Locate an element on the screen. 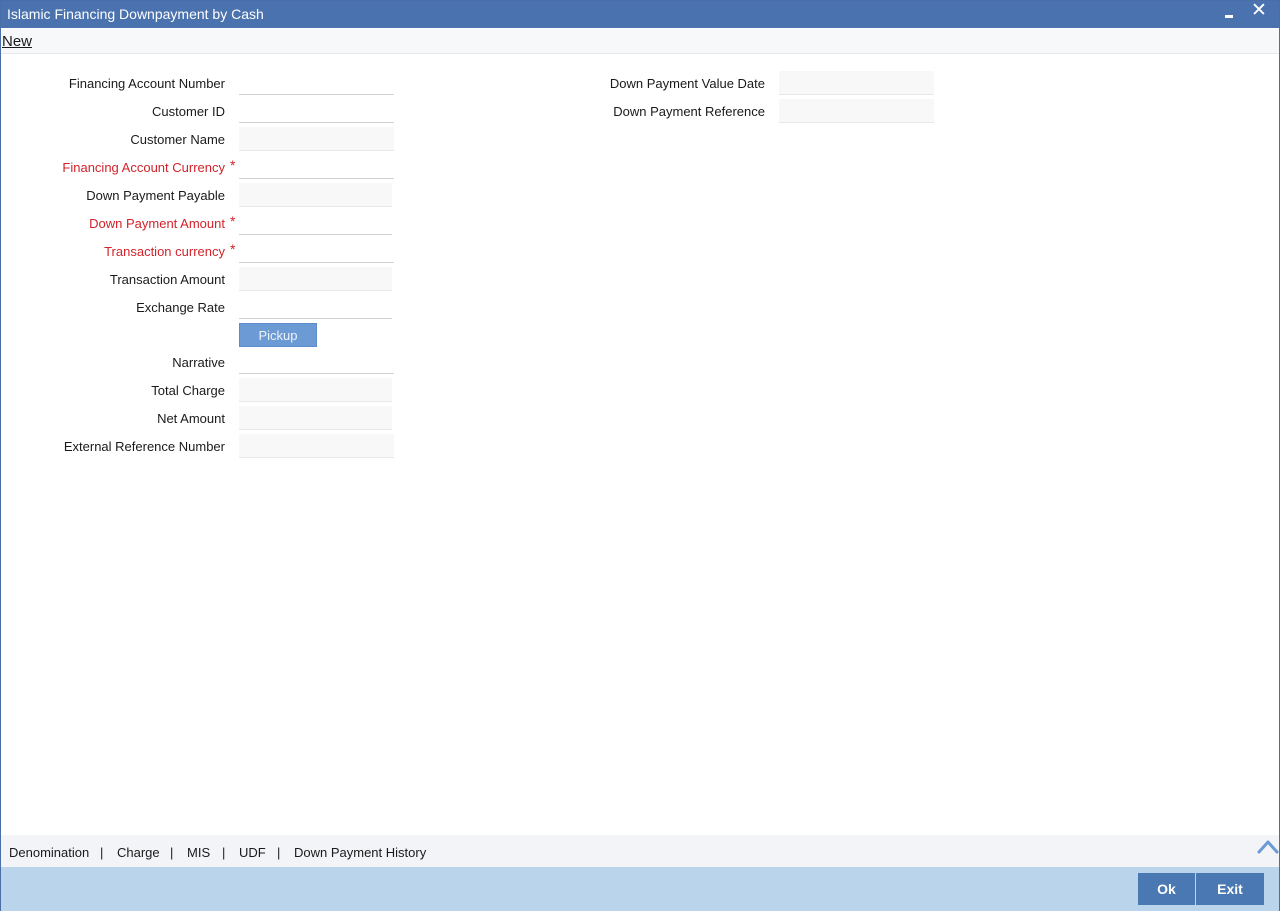  window-title: Islamic Financing Downpayment by Cash is located at coordinates (135, 14).